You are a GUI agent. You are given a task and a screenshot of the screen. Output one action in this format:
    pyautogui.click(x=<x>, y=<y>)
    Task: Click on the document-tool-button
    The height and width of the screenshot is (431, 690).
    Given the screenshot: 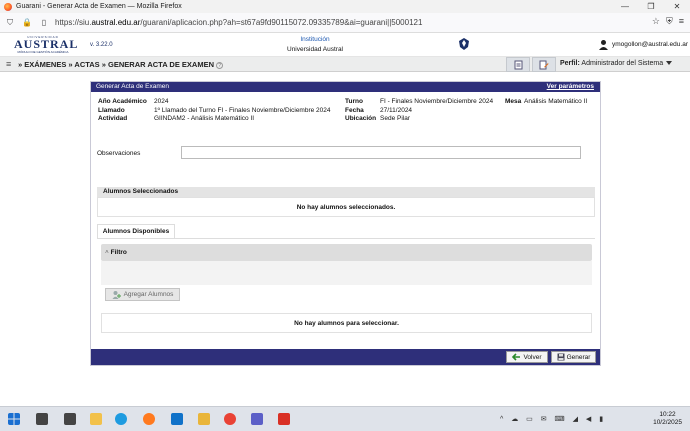 What is the action you would take?
    pyautogui.click(x=518, y=64)
    